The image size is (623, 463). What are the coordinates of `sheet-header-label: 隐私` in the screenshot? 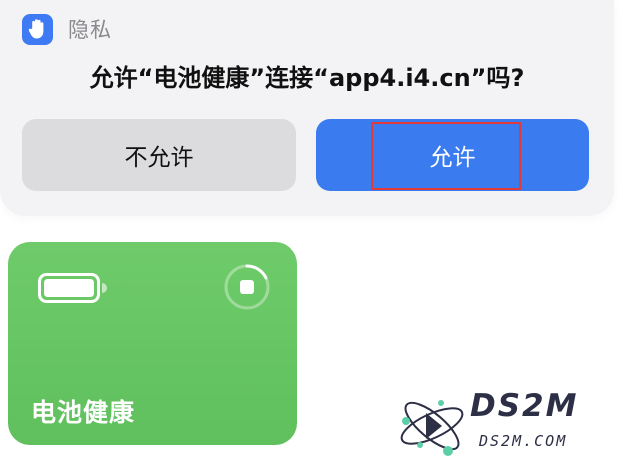 It's located at (90, 30).